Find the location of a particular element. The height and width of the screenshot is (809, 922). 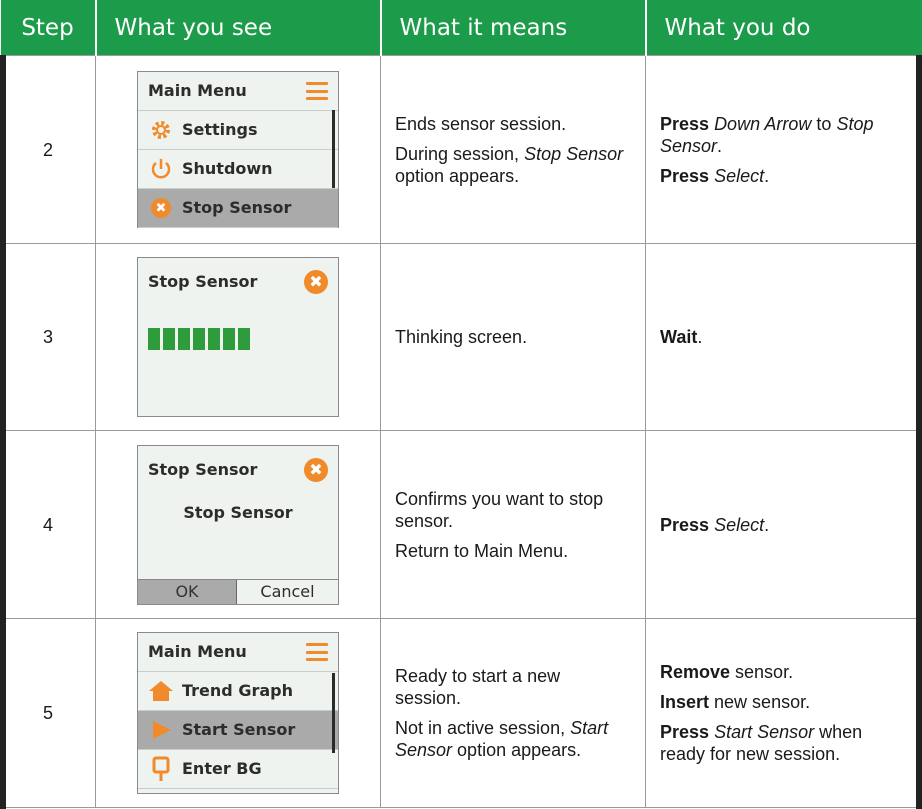

power-icon is located at coordinates (161, 169).